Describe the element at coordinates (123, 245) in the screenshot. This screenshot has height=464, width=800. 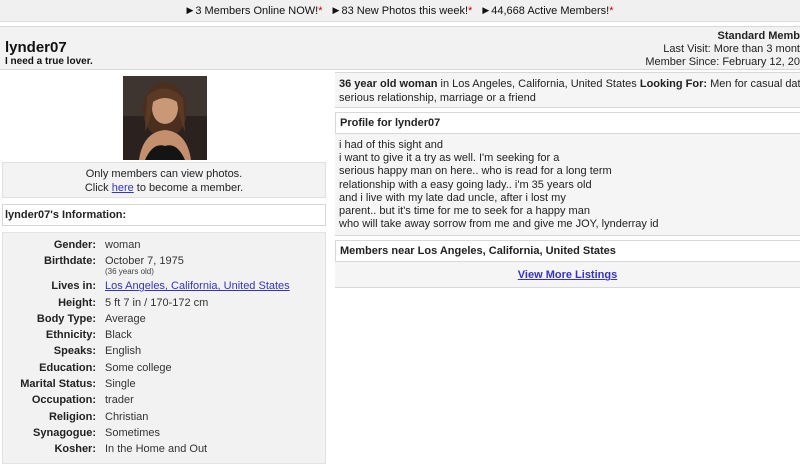
I see `info-value: woman` at that location.